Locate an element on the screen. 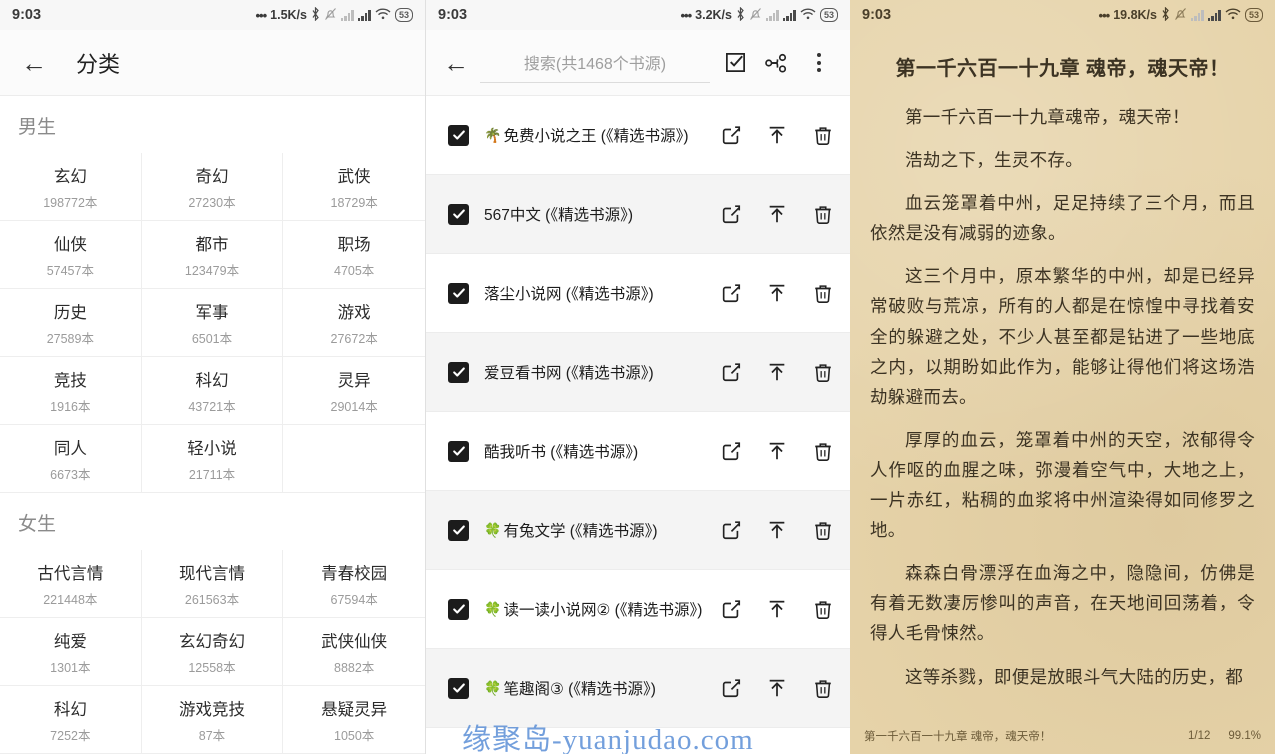  category-cell: 科幻 43721本 is located at coordinates (212, 391).